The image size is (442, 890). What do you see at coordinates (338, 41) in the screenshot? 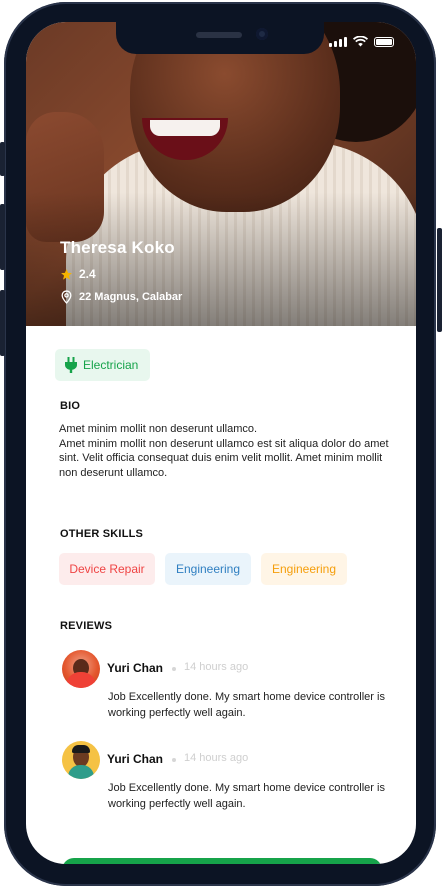
I see `signal-icon` at bounding box center [338, 41].